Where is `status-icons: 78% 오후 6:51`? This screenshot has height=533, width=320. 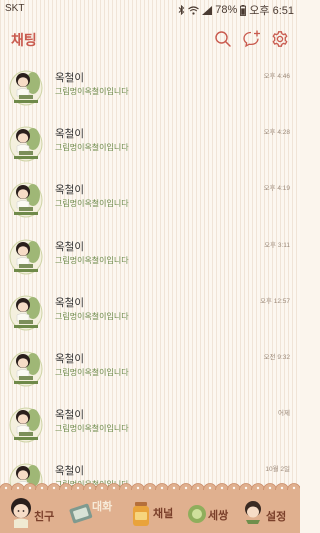
status-icons: 78% 오후 6:51 is located at coordinates (236, 10).